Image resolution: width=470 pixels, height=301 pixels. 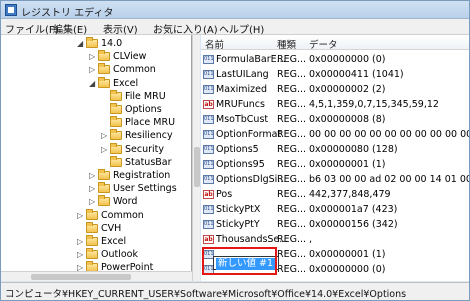 What do you see at coordinates (356, 74) in the screenshot?
I see `value-data: 0x00000411 (1041)` at bounding box center [356, 74].